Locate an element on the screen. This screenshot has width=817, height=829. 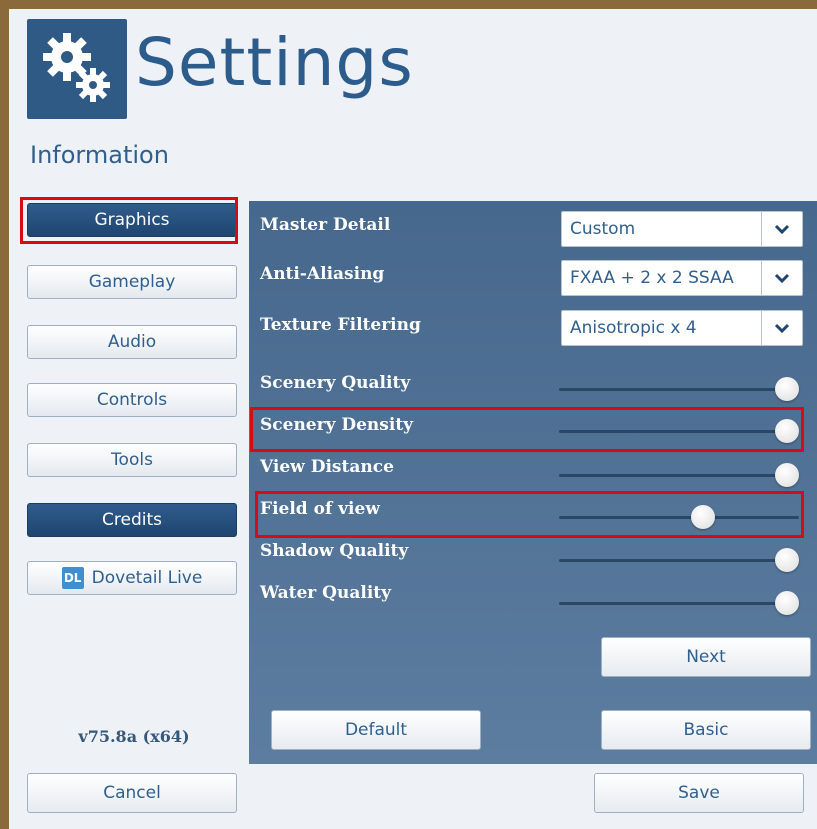
sidebar-item-dovetail-live: DL Dovetail Live is located at coordinates (132, 578).